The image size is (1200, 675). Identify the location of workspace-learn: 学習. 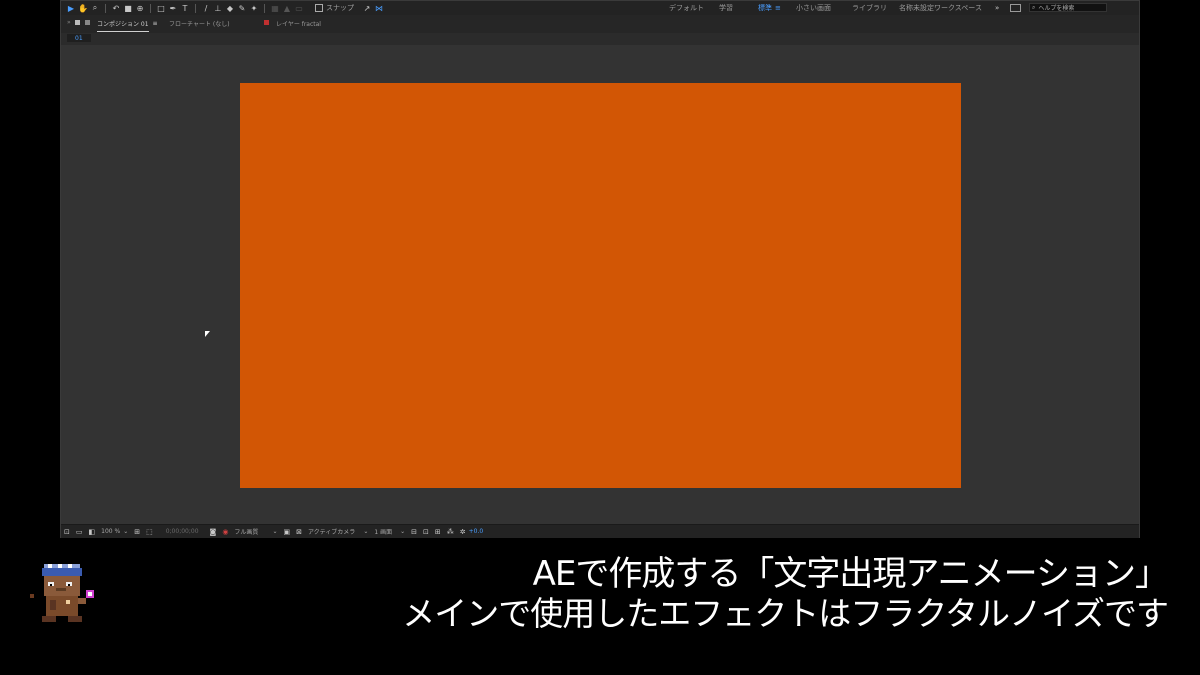
(726, 8).